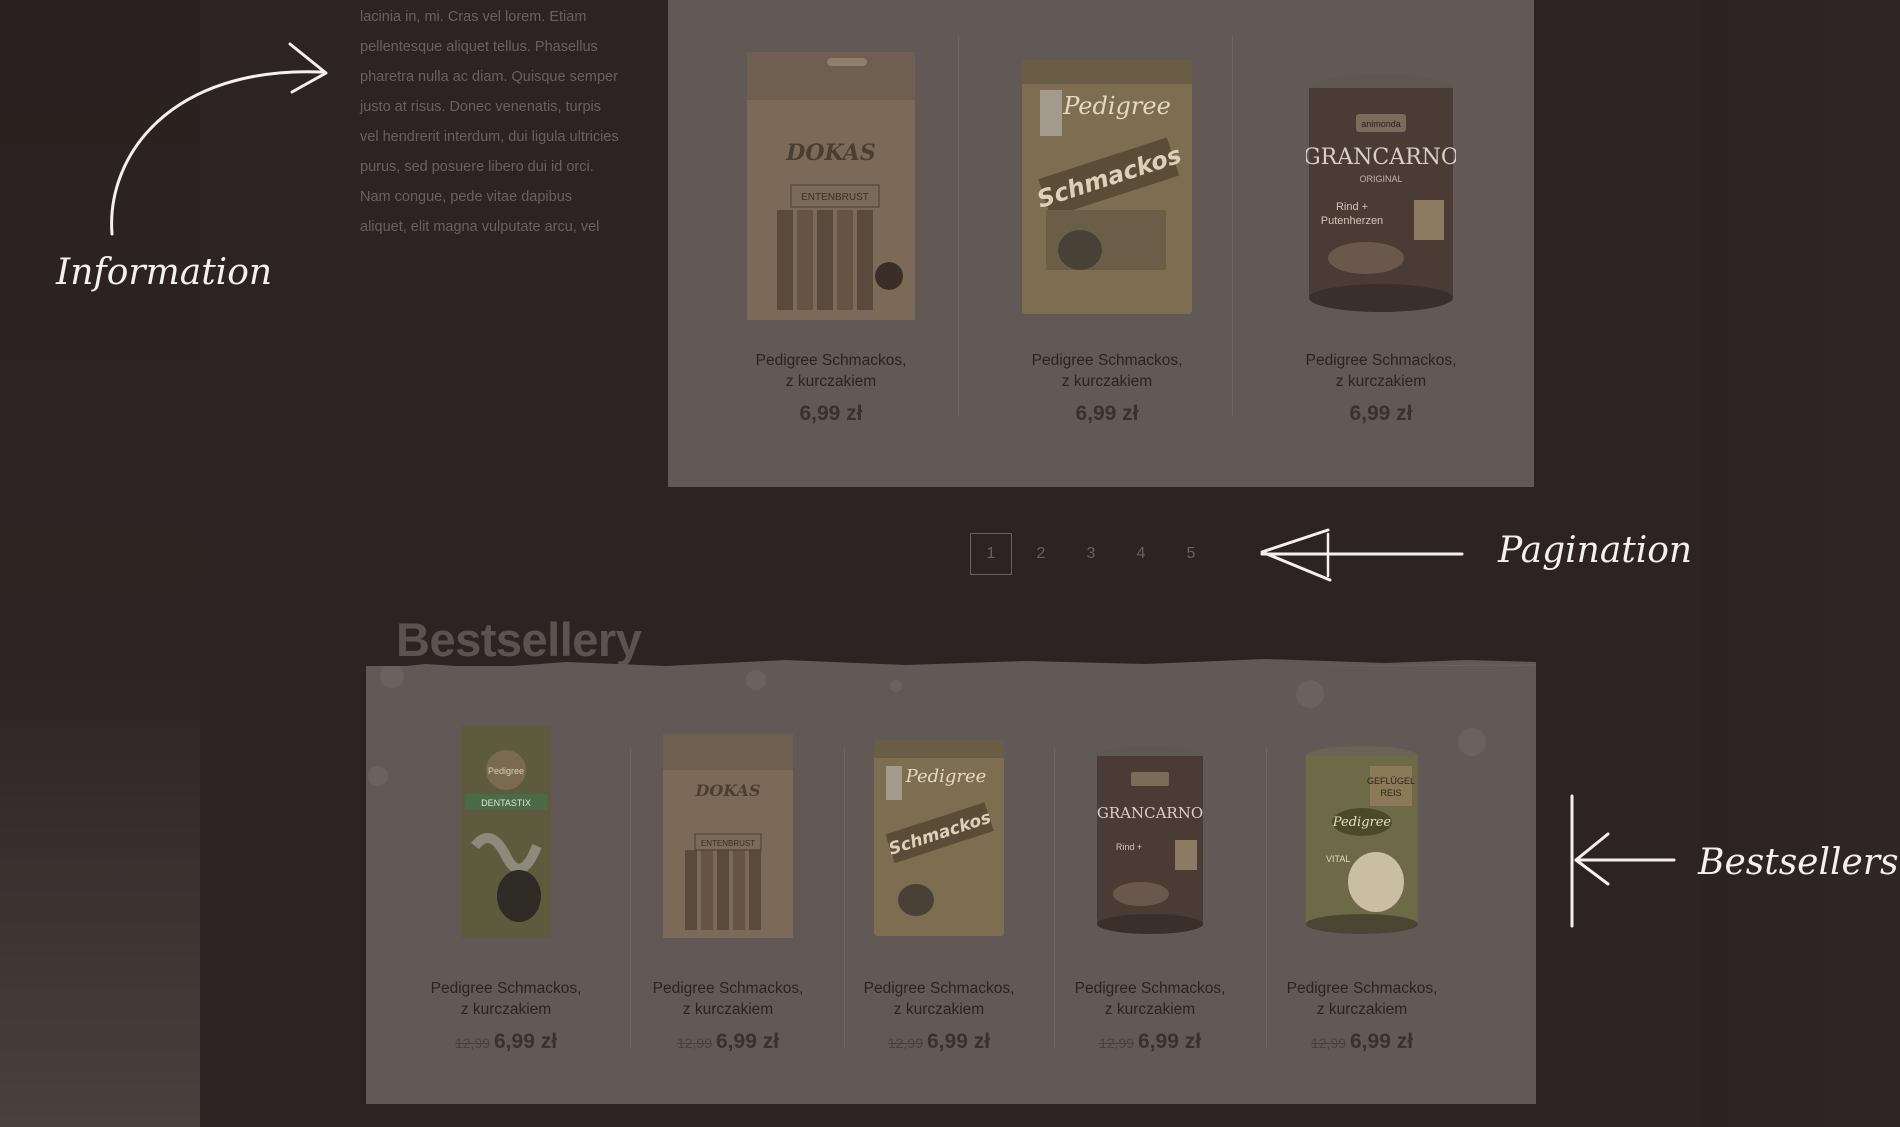 This screenshot has height=1127, width=1900. I want to click on pedigree-dentastix-pack-image: Pedigree DENTASTIX, so click(506, 832).